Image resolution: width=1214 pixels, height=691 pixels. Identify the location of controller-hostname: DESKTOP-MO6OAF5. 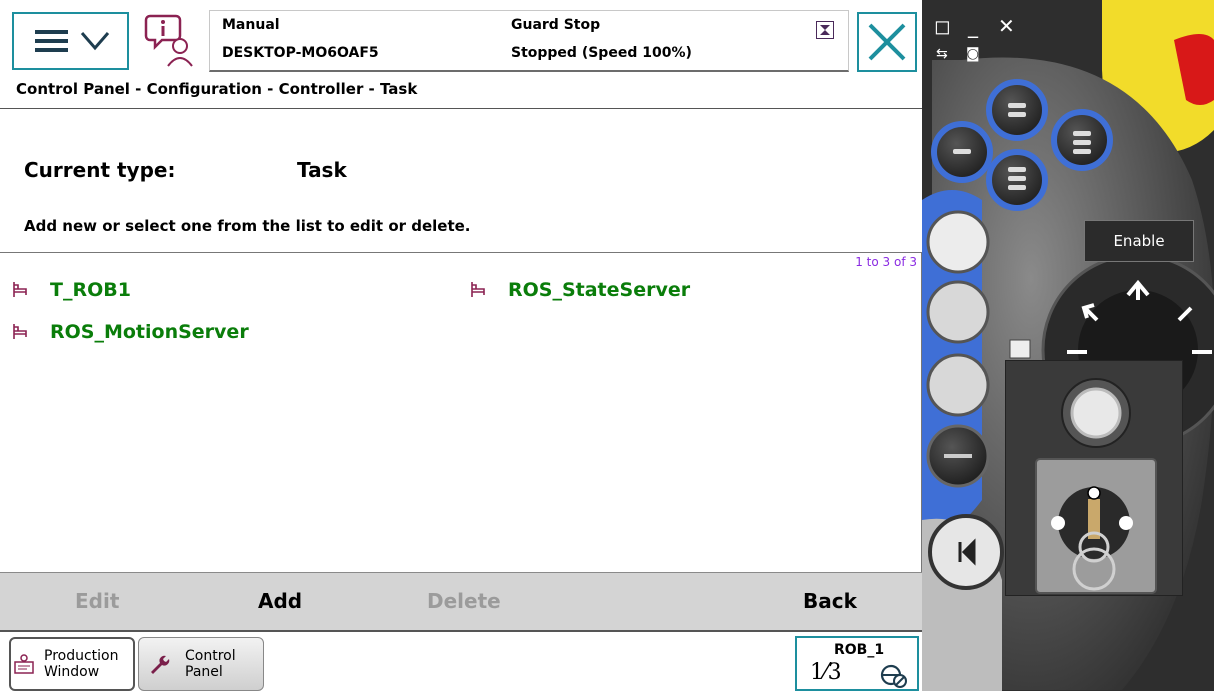
(300, 53).